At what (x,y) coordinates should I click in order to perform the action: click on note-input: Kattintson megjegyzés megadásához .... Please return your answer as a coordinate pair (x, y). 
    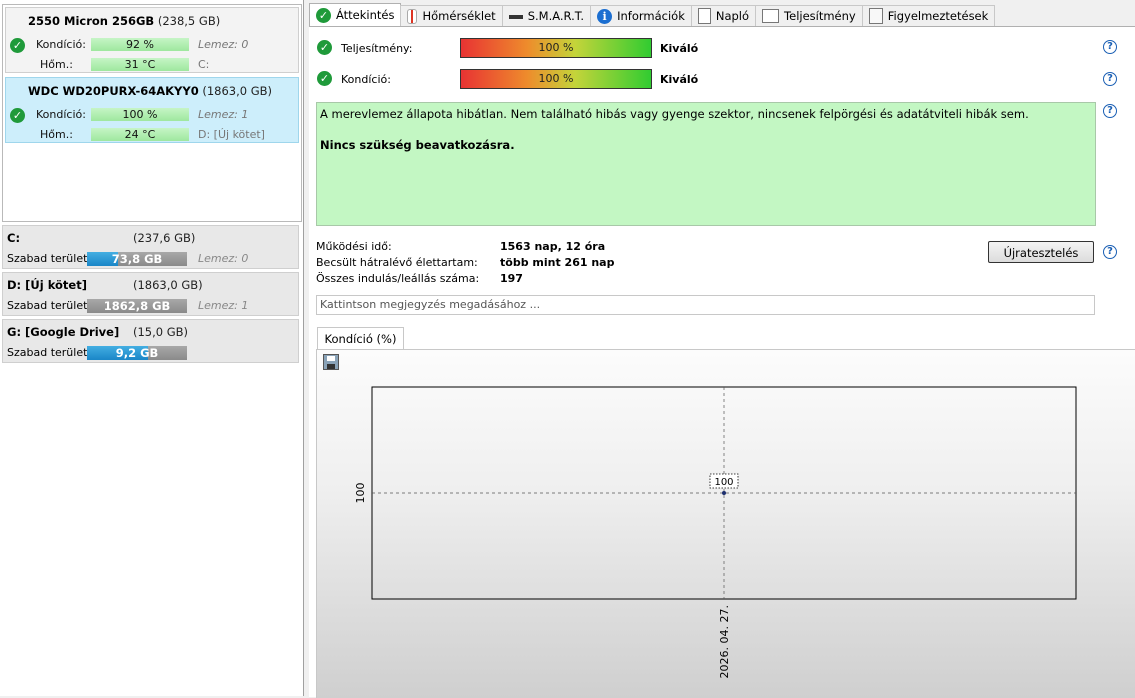
    Looking at the image, I should click on (705, 305).